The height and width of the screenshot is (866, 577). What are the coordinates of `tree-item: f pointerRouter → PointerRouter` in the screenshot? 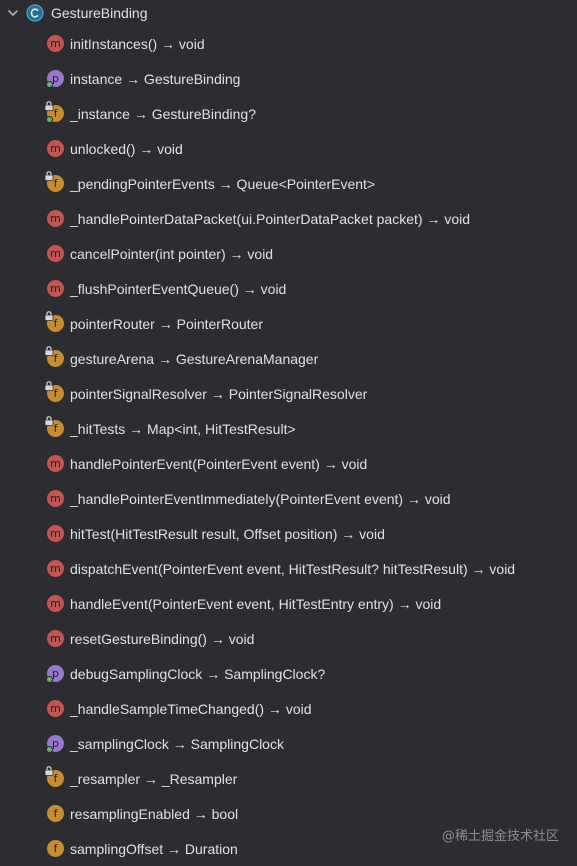 It's located at (288, 323).